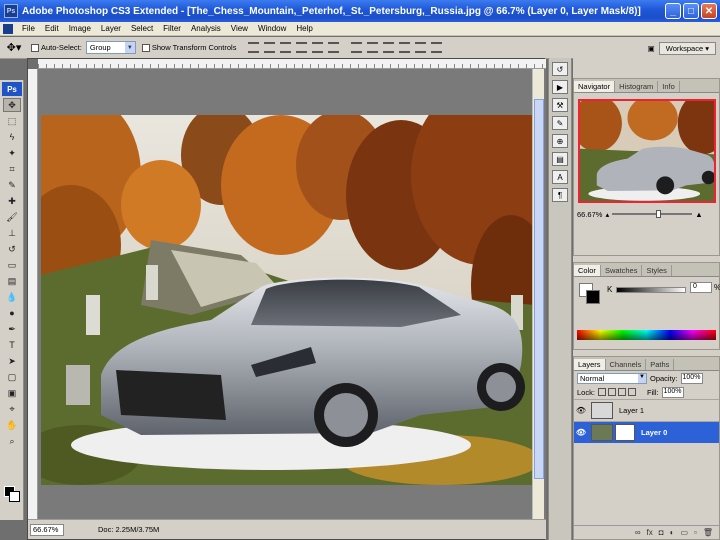 Image resolution: width=720 pixels, height=540 pixels. I want to click on align-left-icon, so click(302, 47).